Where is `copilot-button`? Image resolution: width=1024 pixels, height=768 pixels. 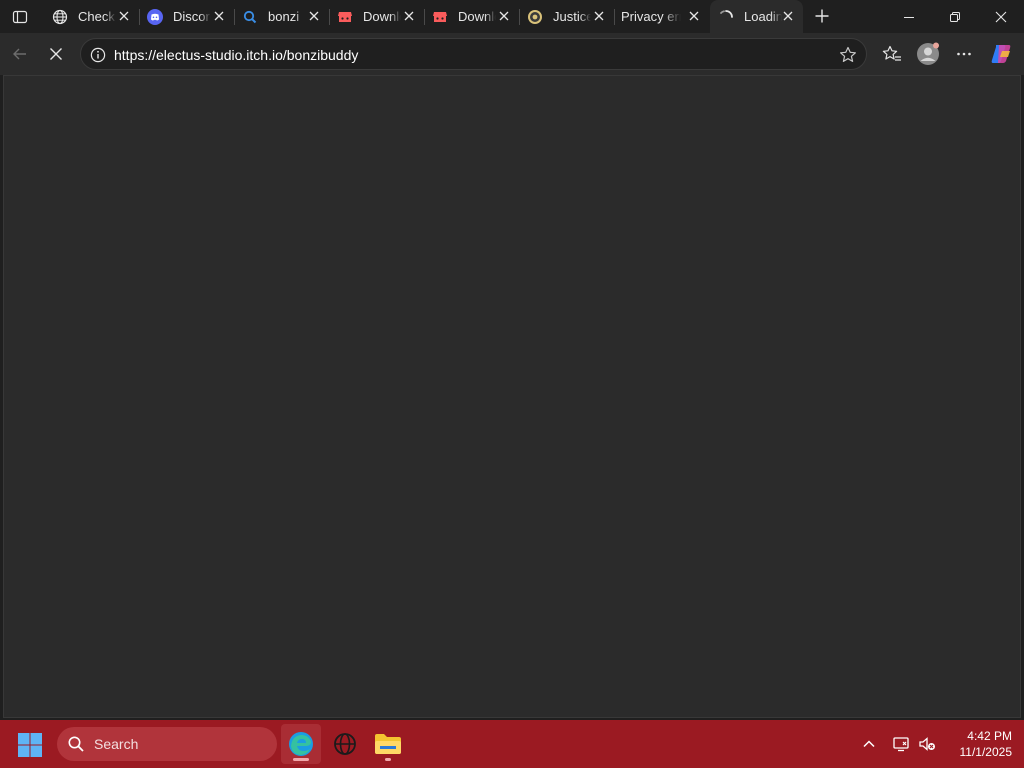
copilot-button is located at coordinates (1001, 54).